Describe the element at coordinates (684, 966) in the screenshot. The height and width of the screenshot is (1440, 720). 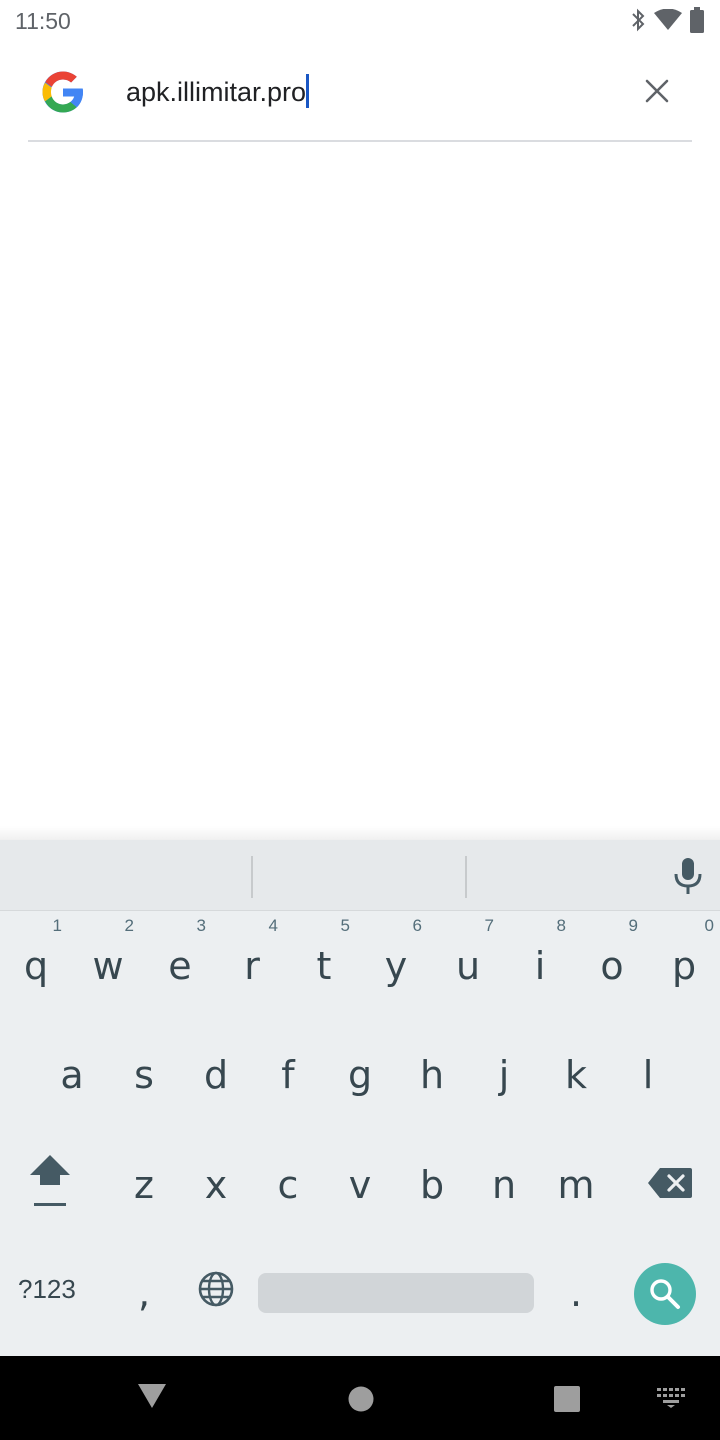
I see `key-p: p0` at that location.